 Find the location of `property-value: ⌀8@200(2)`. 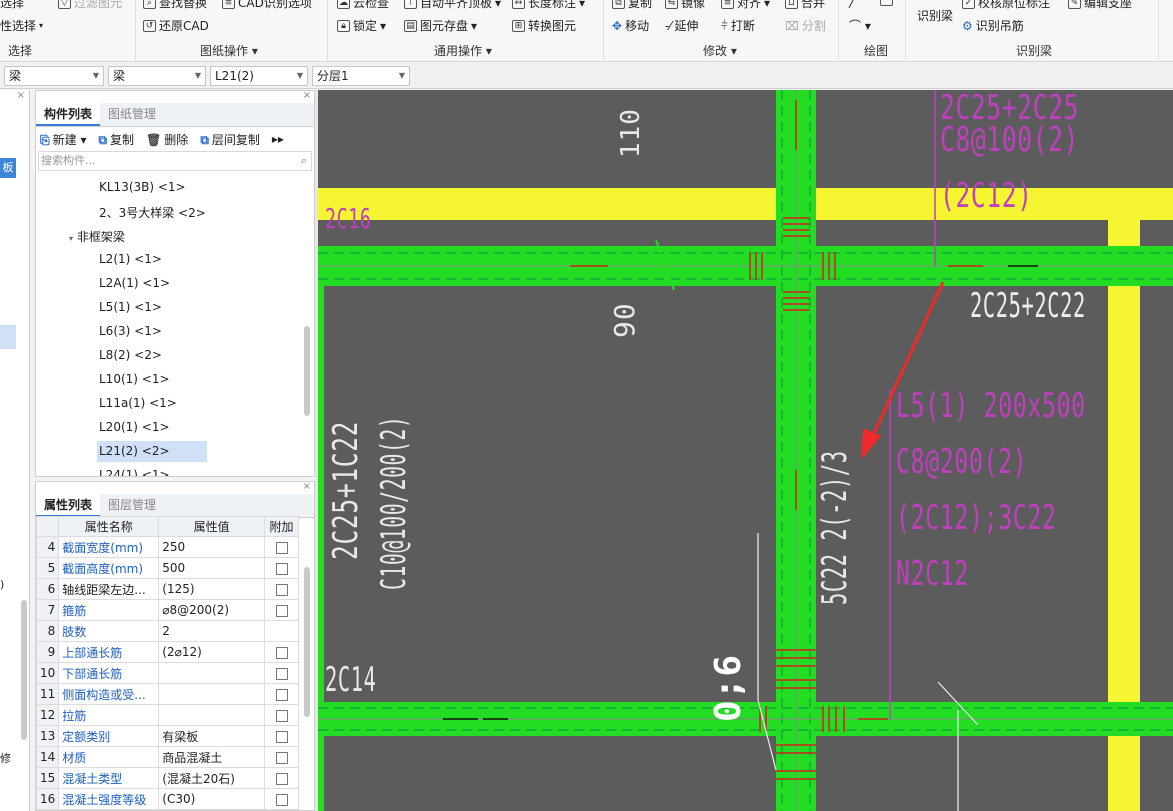

property-value: ⌀8@200(2) is located at coordinates (211, 610).